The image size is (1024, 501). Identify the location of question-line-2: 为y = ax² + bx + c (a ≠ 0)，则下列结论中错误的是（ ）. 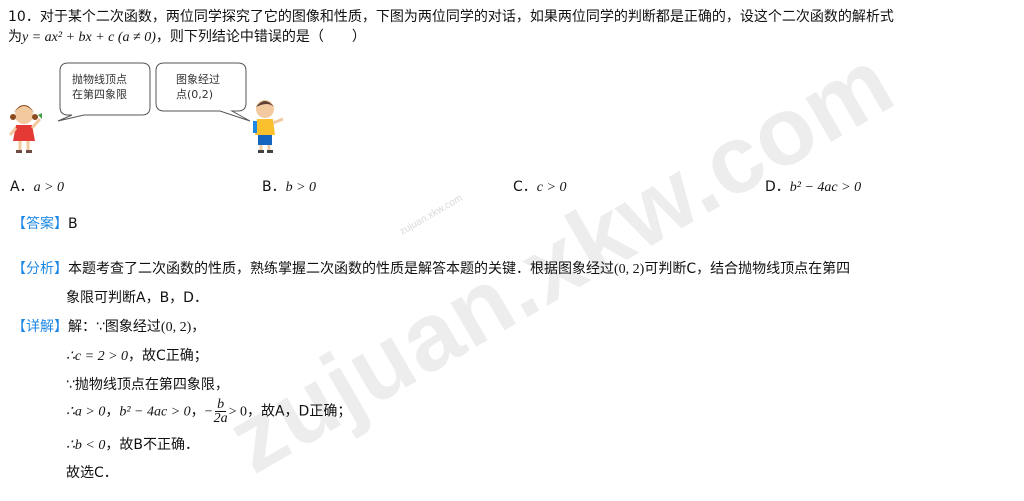
(187, 37).